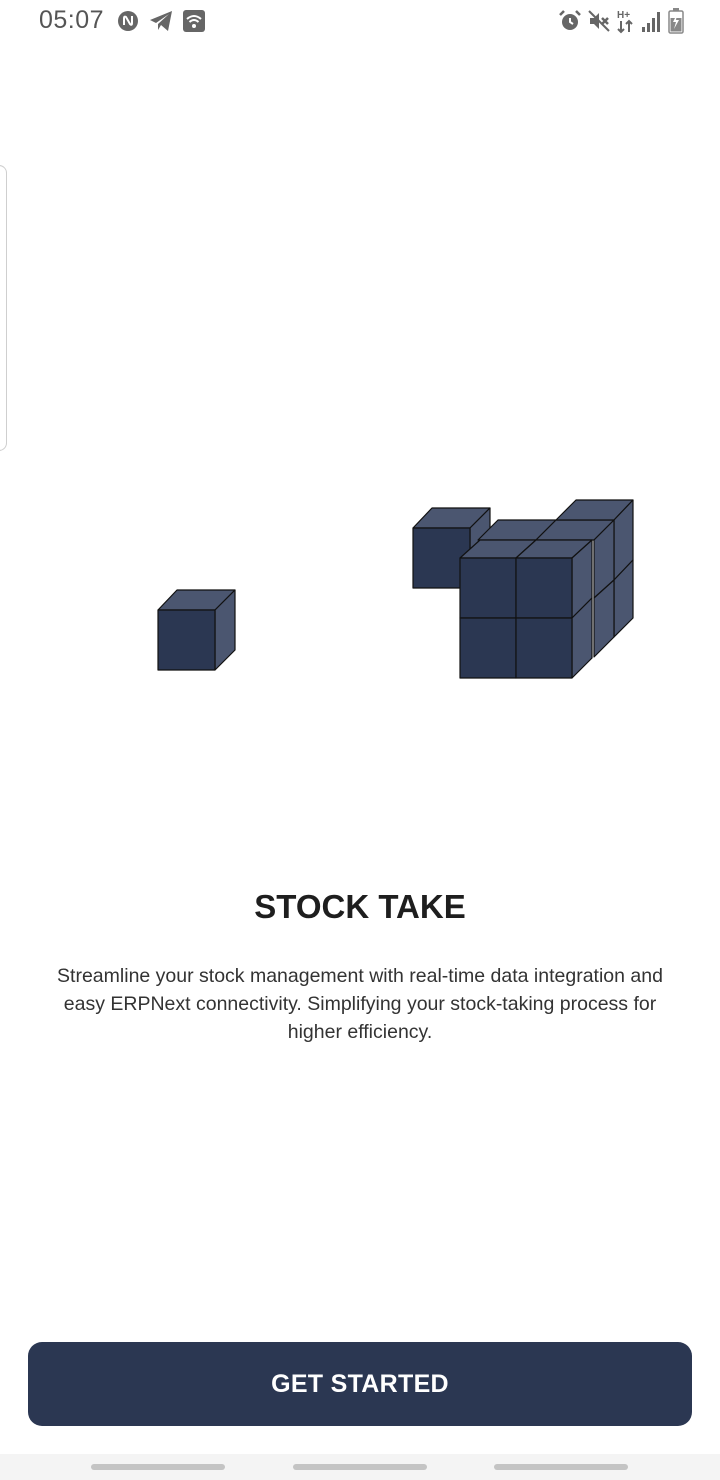 The image size is (720, 1480). What do you see at coordinates (395, 589) in the screenshot?
I see `stock-boxes-illustration` at bounding box center [395, 589].